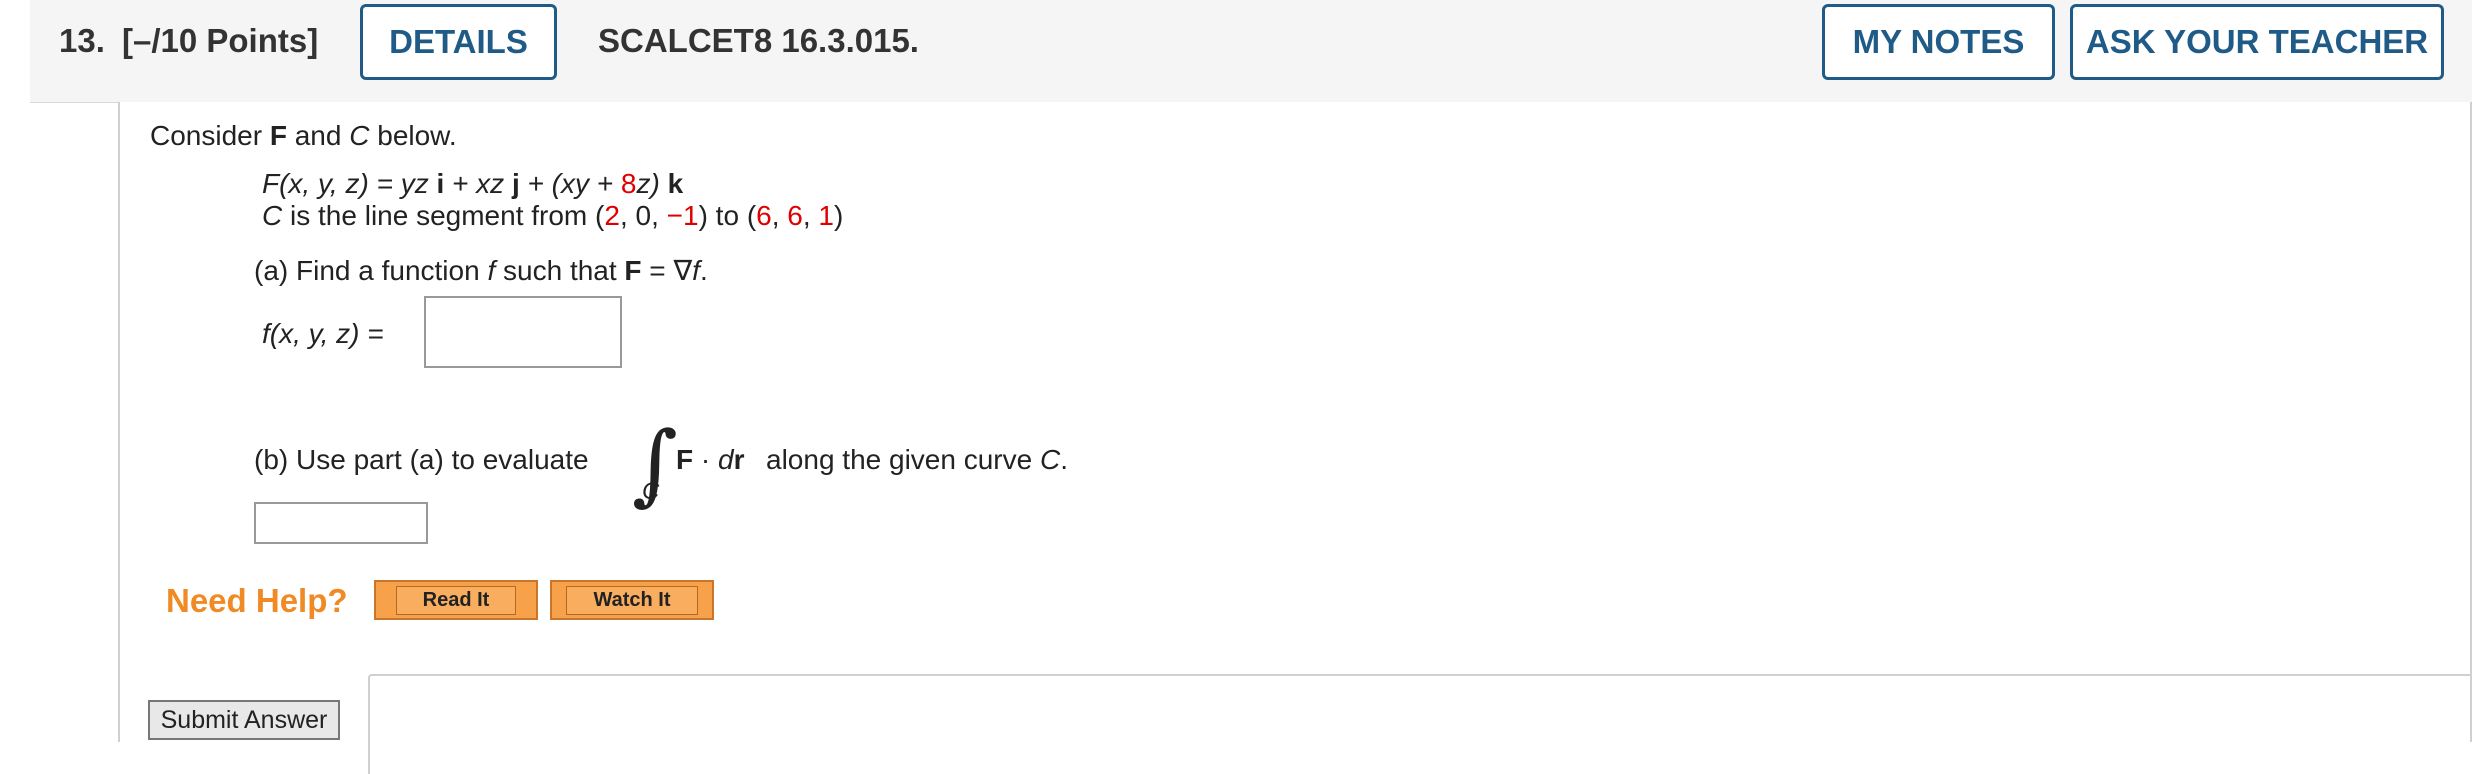 The height and width of the screenshot is (774, 2472). What do you see at coordinates (523, 332) in the screenshot?
I see `part-a-answer-input` at bounding box center [523, 332].